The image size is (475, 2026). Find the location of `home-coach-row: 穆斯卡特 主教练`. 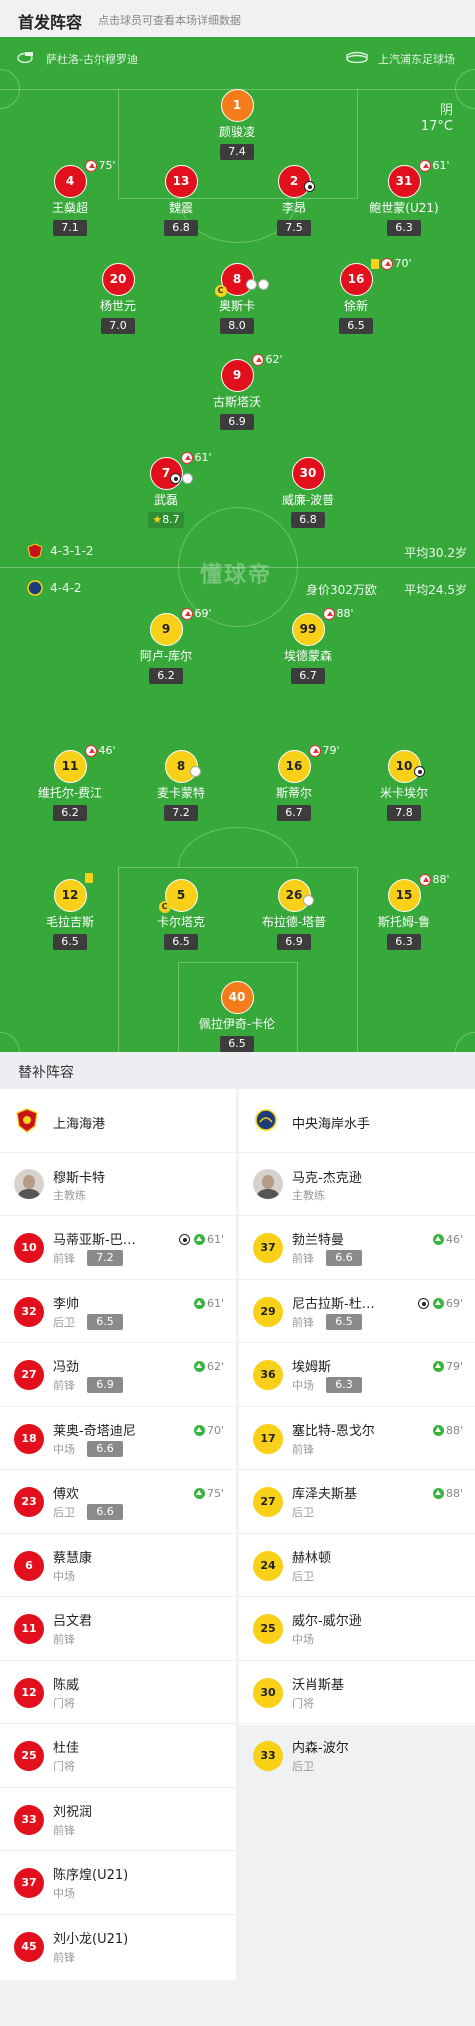

home-coach-row: 穆斯卡特 主教练 is located at coordinates (118, 1184).